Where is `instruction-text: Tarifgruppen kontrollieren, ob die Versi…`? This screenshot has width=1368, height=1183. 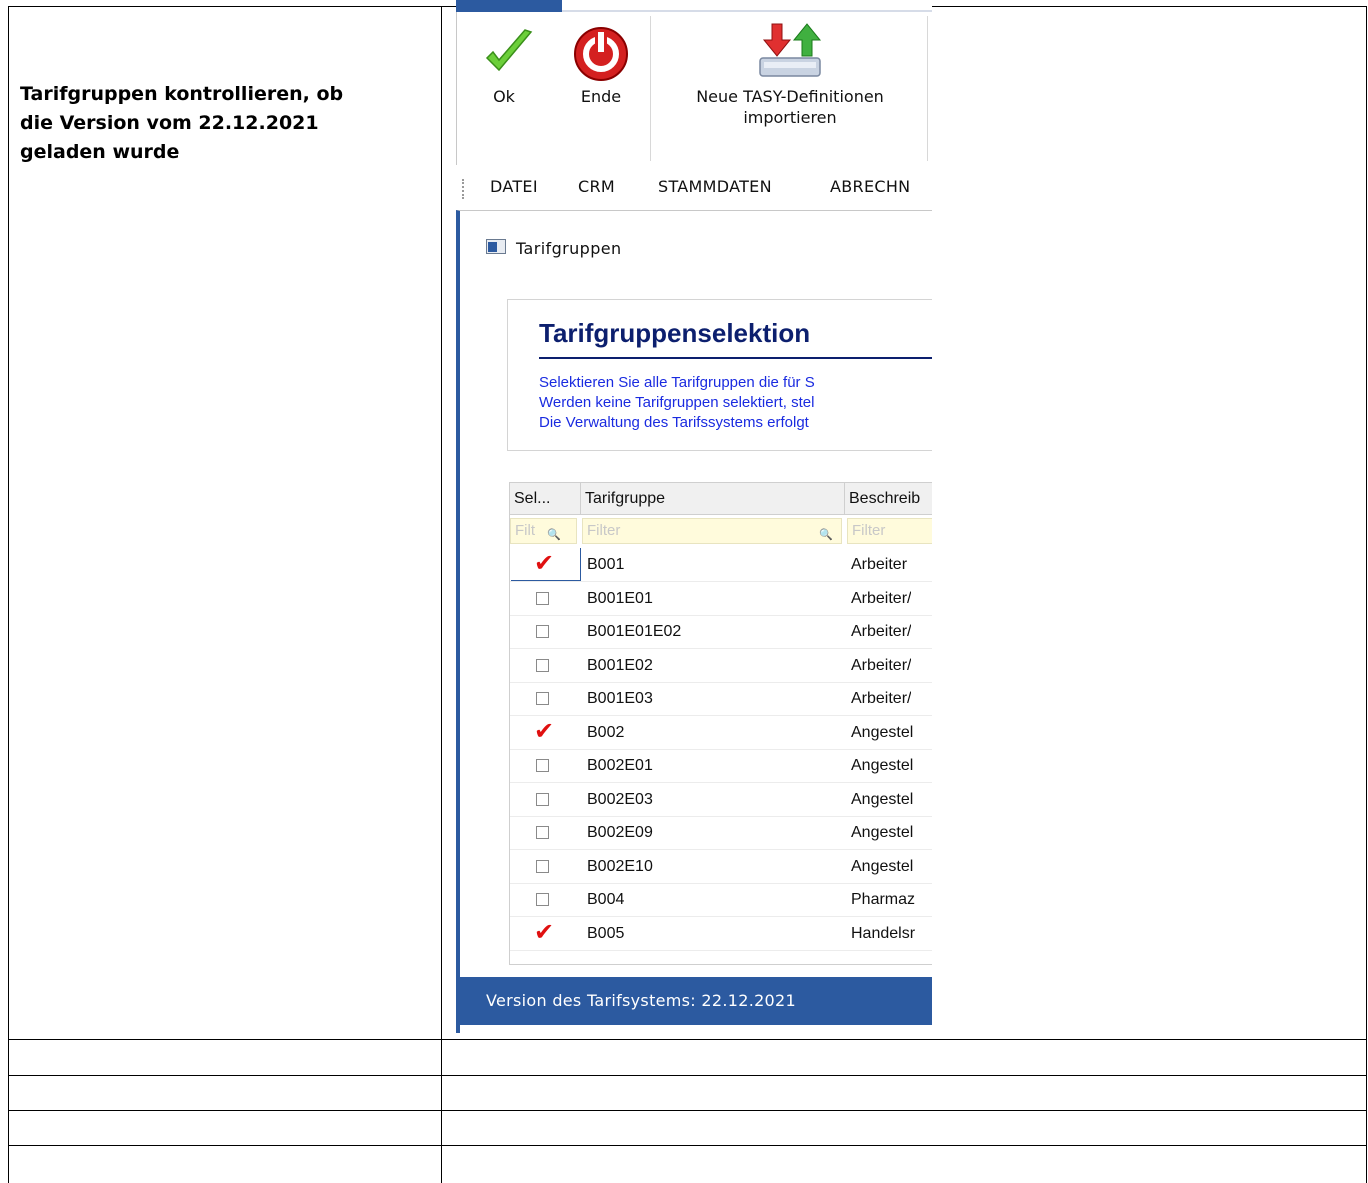
instruction-text: Tarifgruppen kontrollieren, ob die Versi… is located at coordinates (182, 123).